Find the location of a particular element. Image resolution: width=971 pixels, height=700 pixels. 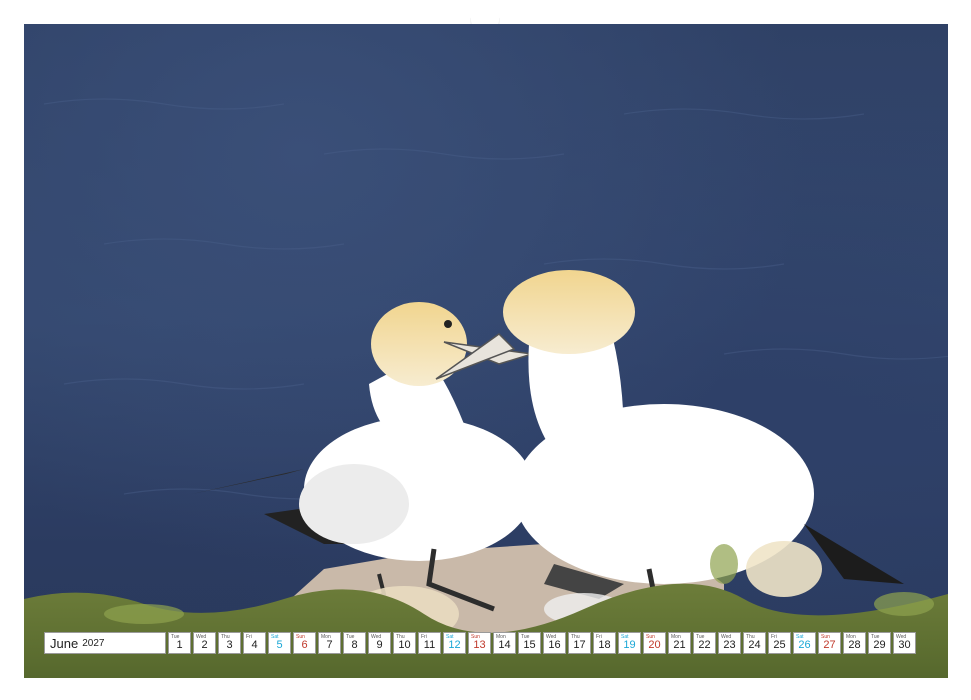

day-number: 12 is located at coordinates (454, 645).